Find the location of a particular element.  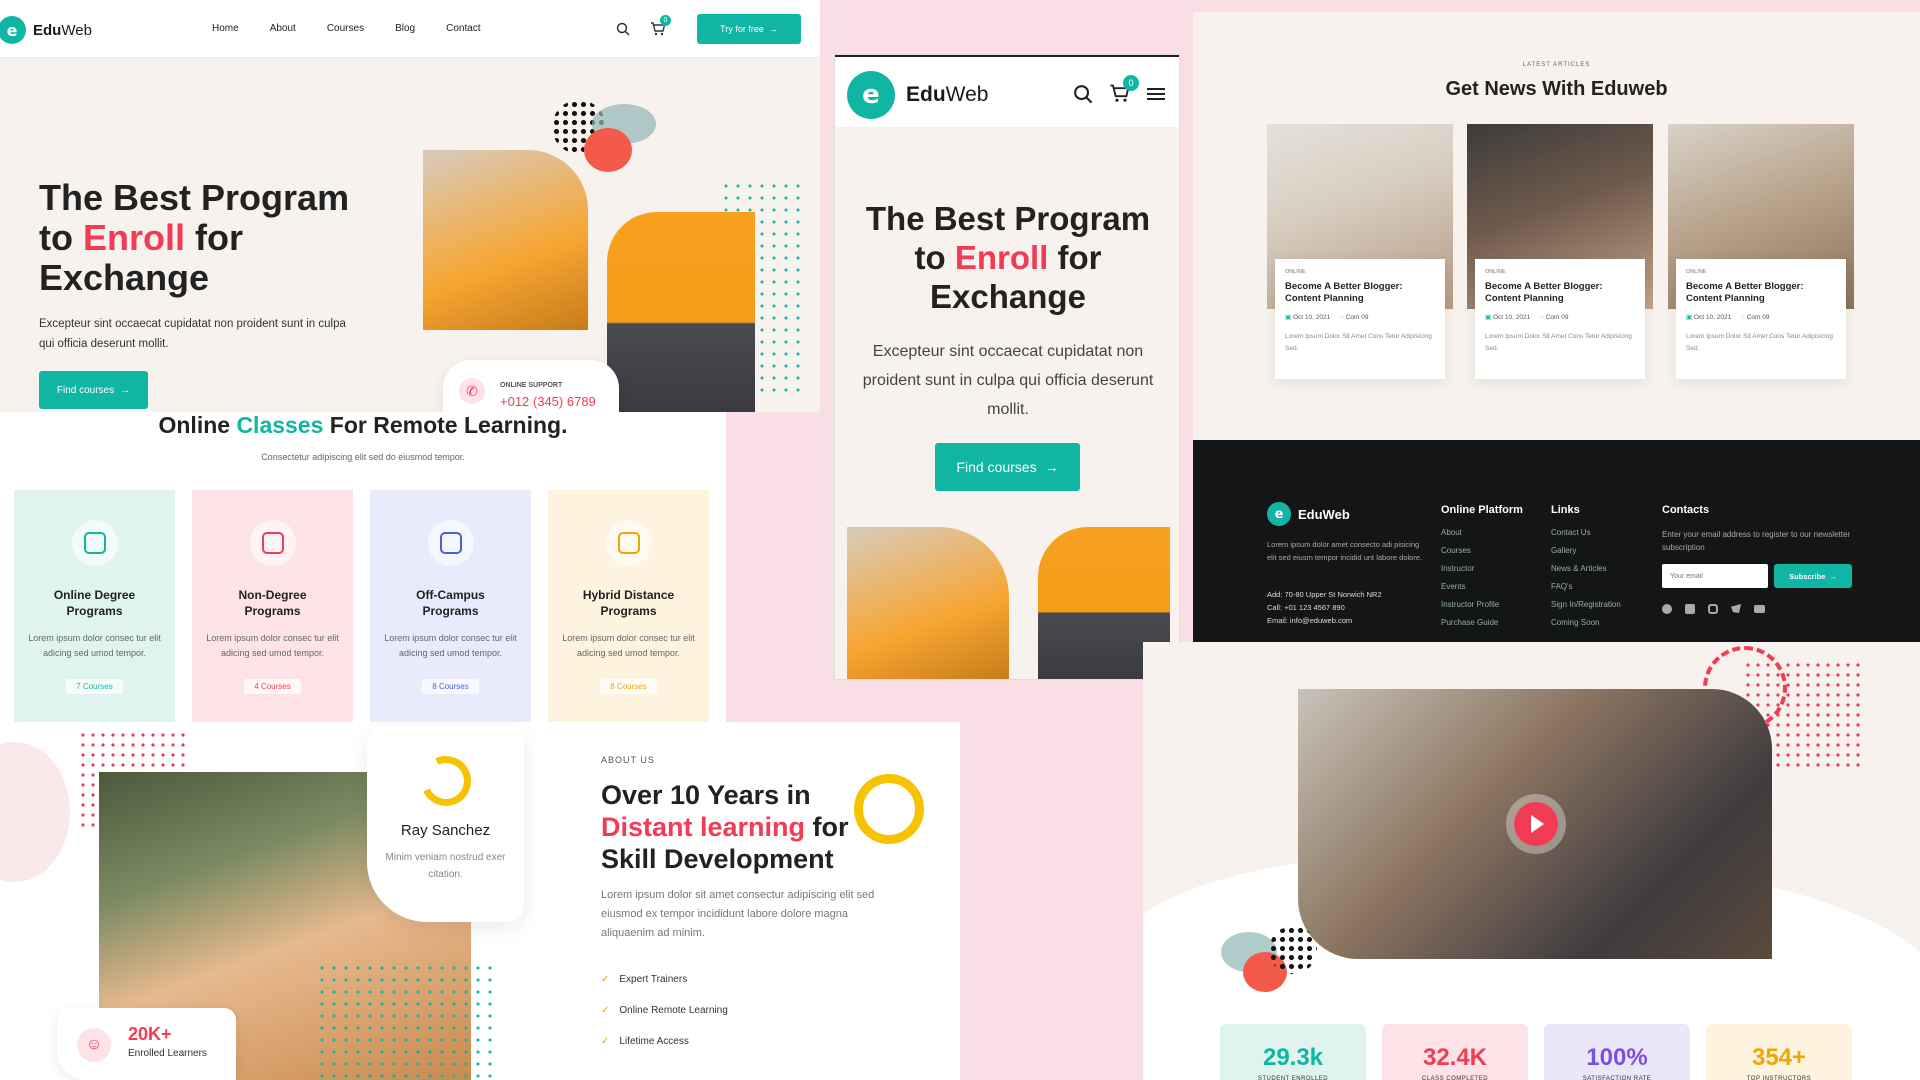

logo: e Edu Web is located at coordinates (46, 30).